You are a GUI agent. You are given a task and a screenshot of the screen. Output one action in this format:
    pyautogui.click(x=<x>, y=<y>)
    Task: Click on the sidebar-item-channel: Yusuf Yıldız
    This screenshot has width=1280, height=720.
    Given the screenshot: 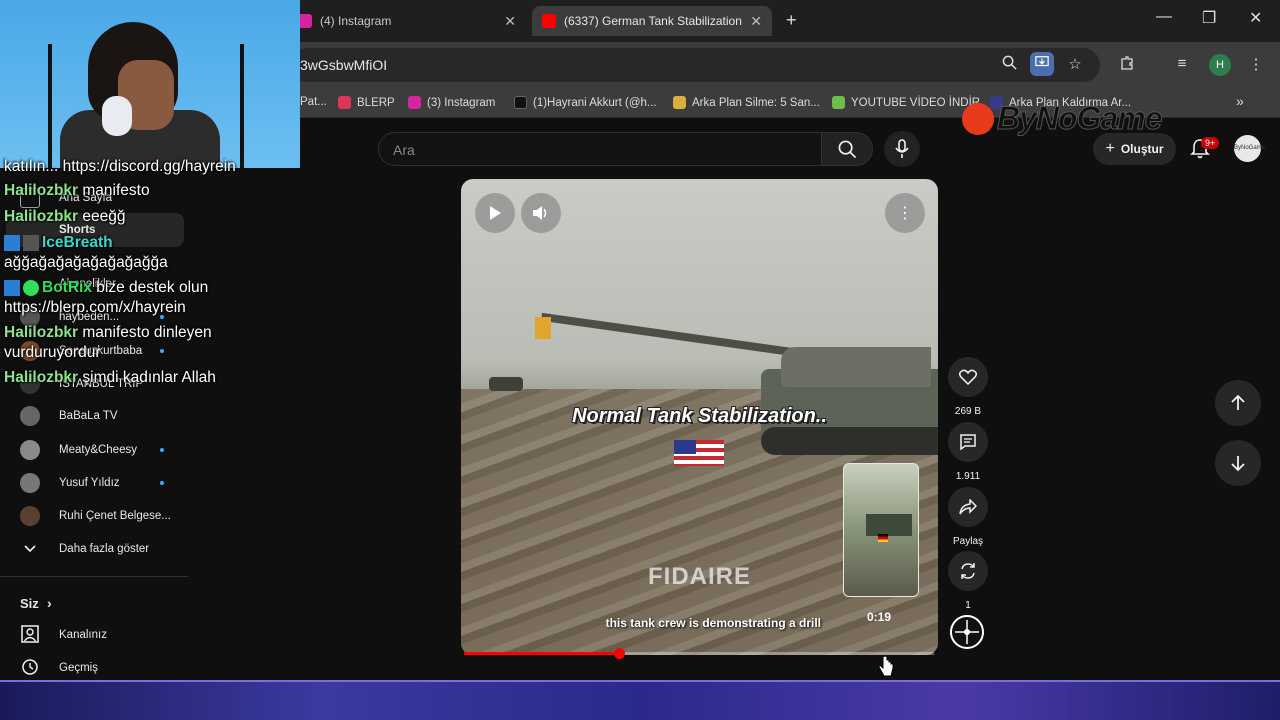 What is the action you would take?
    pyautogui.click(x=94, y=483)
    